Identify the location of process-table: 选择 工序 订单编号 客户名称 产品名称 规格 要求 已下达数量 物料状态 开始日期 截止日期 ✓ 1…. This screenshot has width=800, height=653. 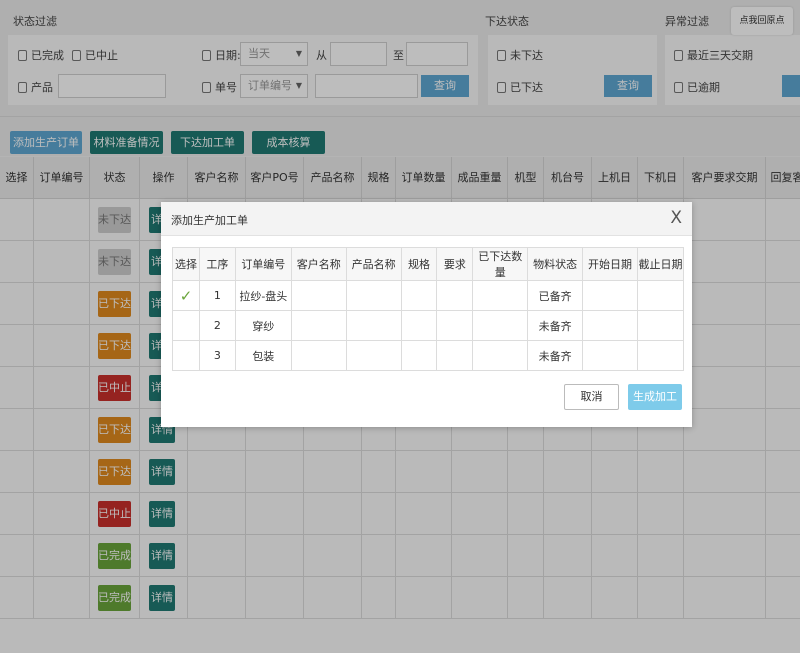
(428, 309).